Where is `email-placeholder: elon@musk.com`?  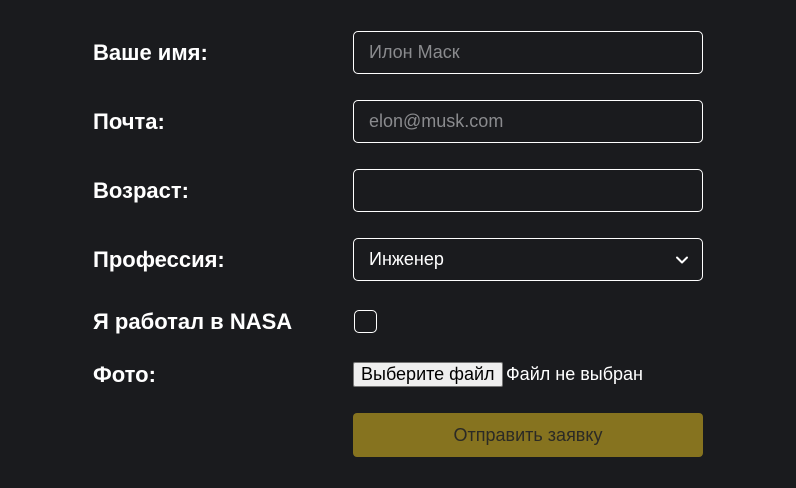
email-placeholder: elon@musk.com is located at coordinates (436, 121).